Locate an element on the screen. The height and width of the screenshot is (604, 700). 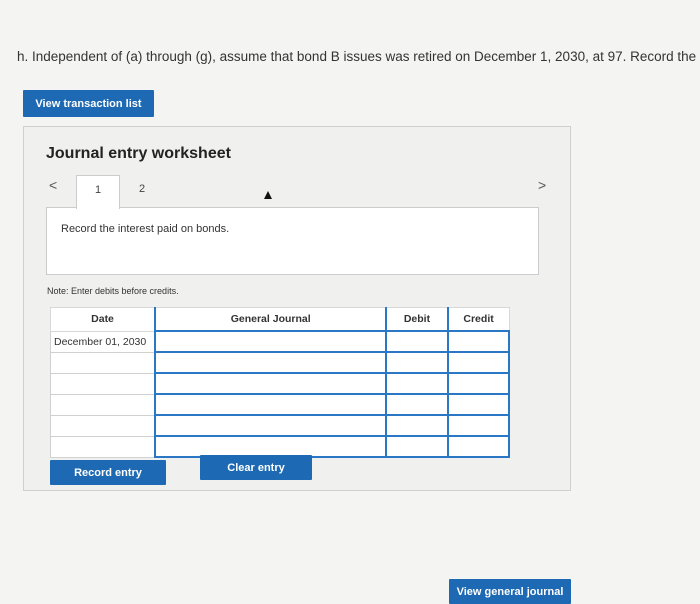
tab-2-label: 2 is located at coordinates (142, 189).